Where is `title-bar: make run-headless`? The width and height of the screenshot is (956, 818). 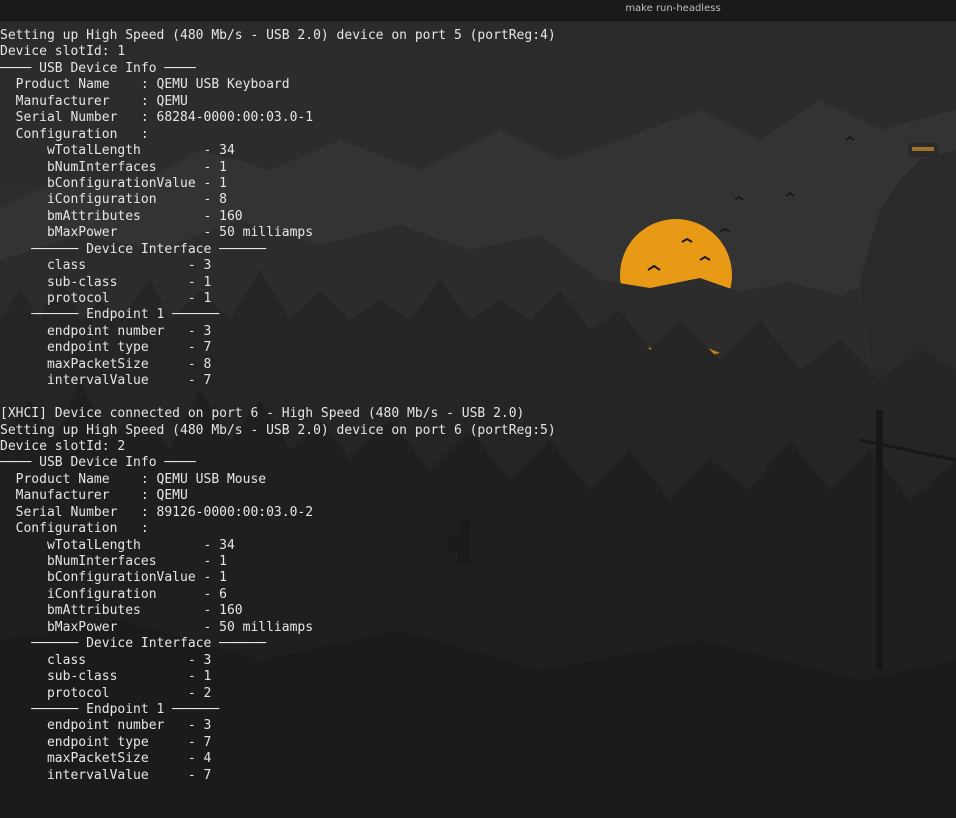
title-bar: make run-headless is located at coordinates (478, 10).